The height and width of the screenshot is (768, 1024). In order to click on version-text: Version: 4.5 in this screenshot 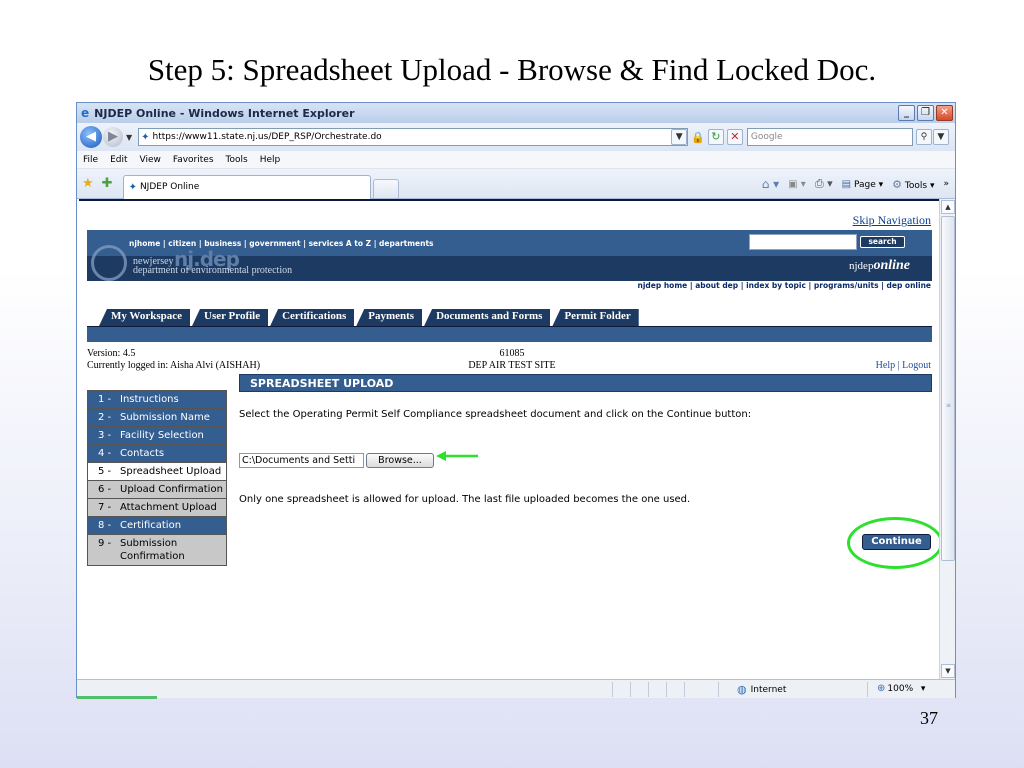, I will do `click(111, 353)`.